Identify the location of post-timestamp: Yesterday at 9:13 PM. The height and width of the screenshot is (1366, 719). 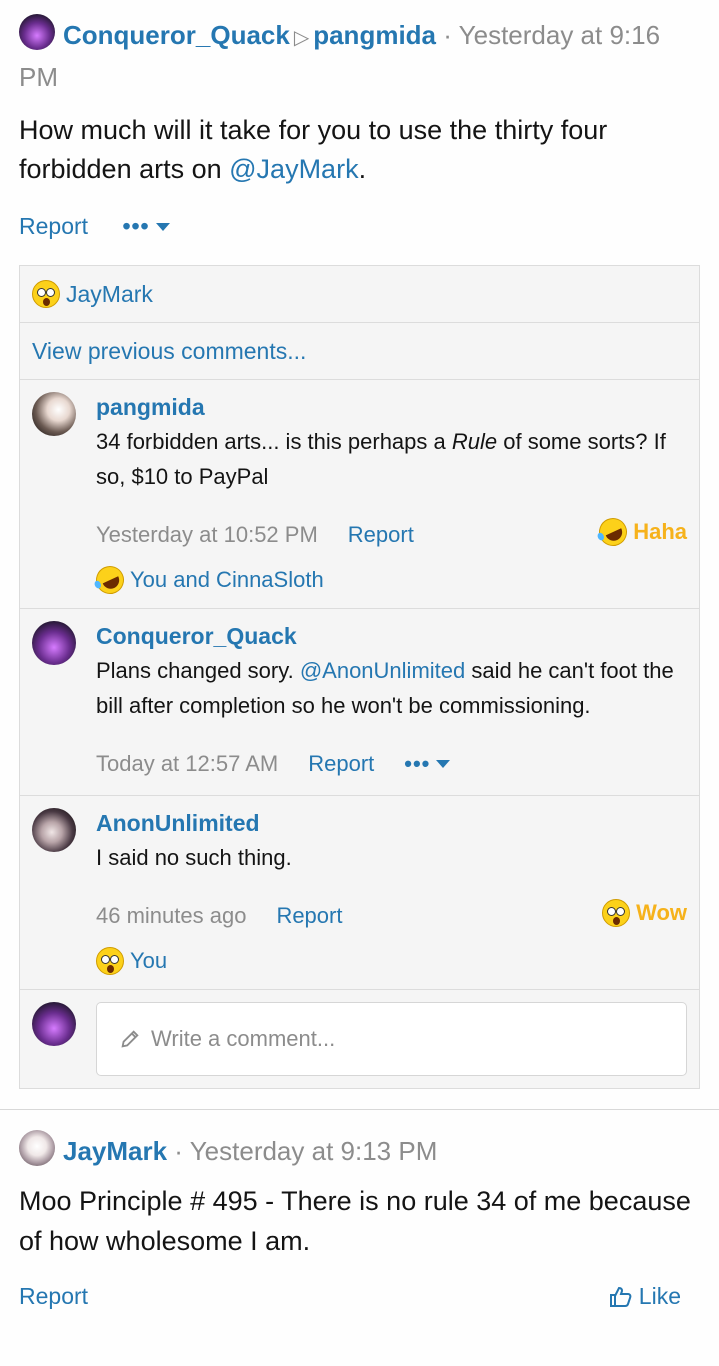
(314, 1151).